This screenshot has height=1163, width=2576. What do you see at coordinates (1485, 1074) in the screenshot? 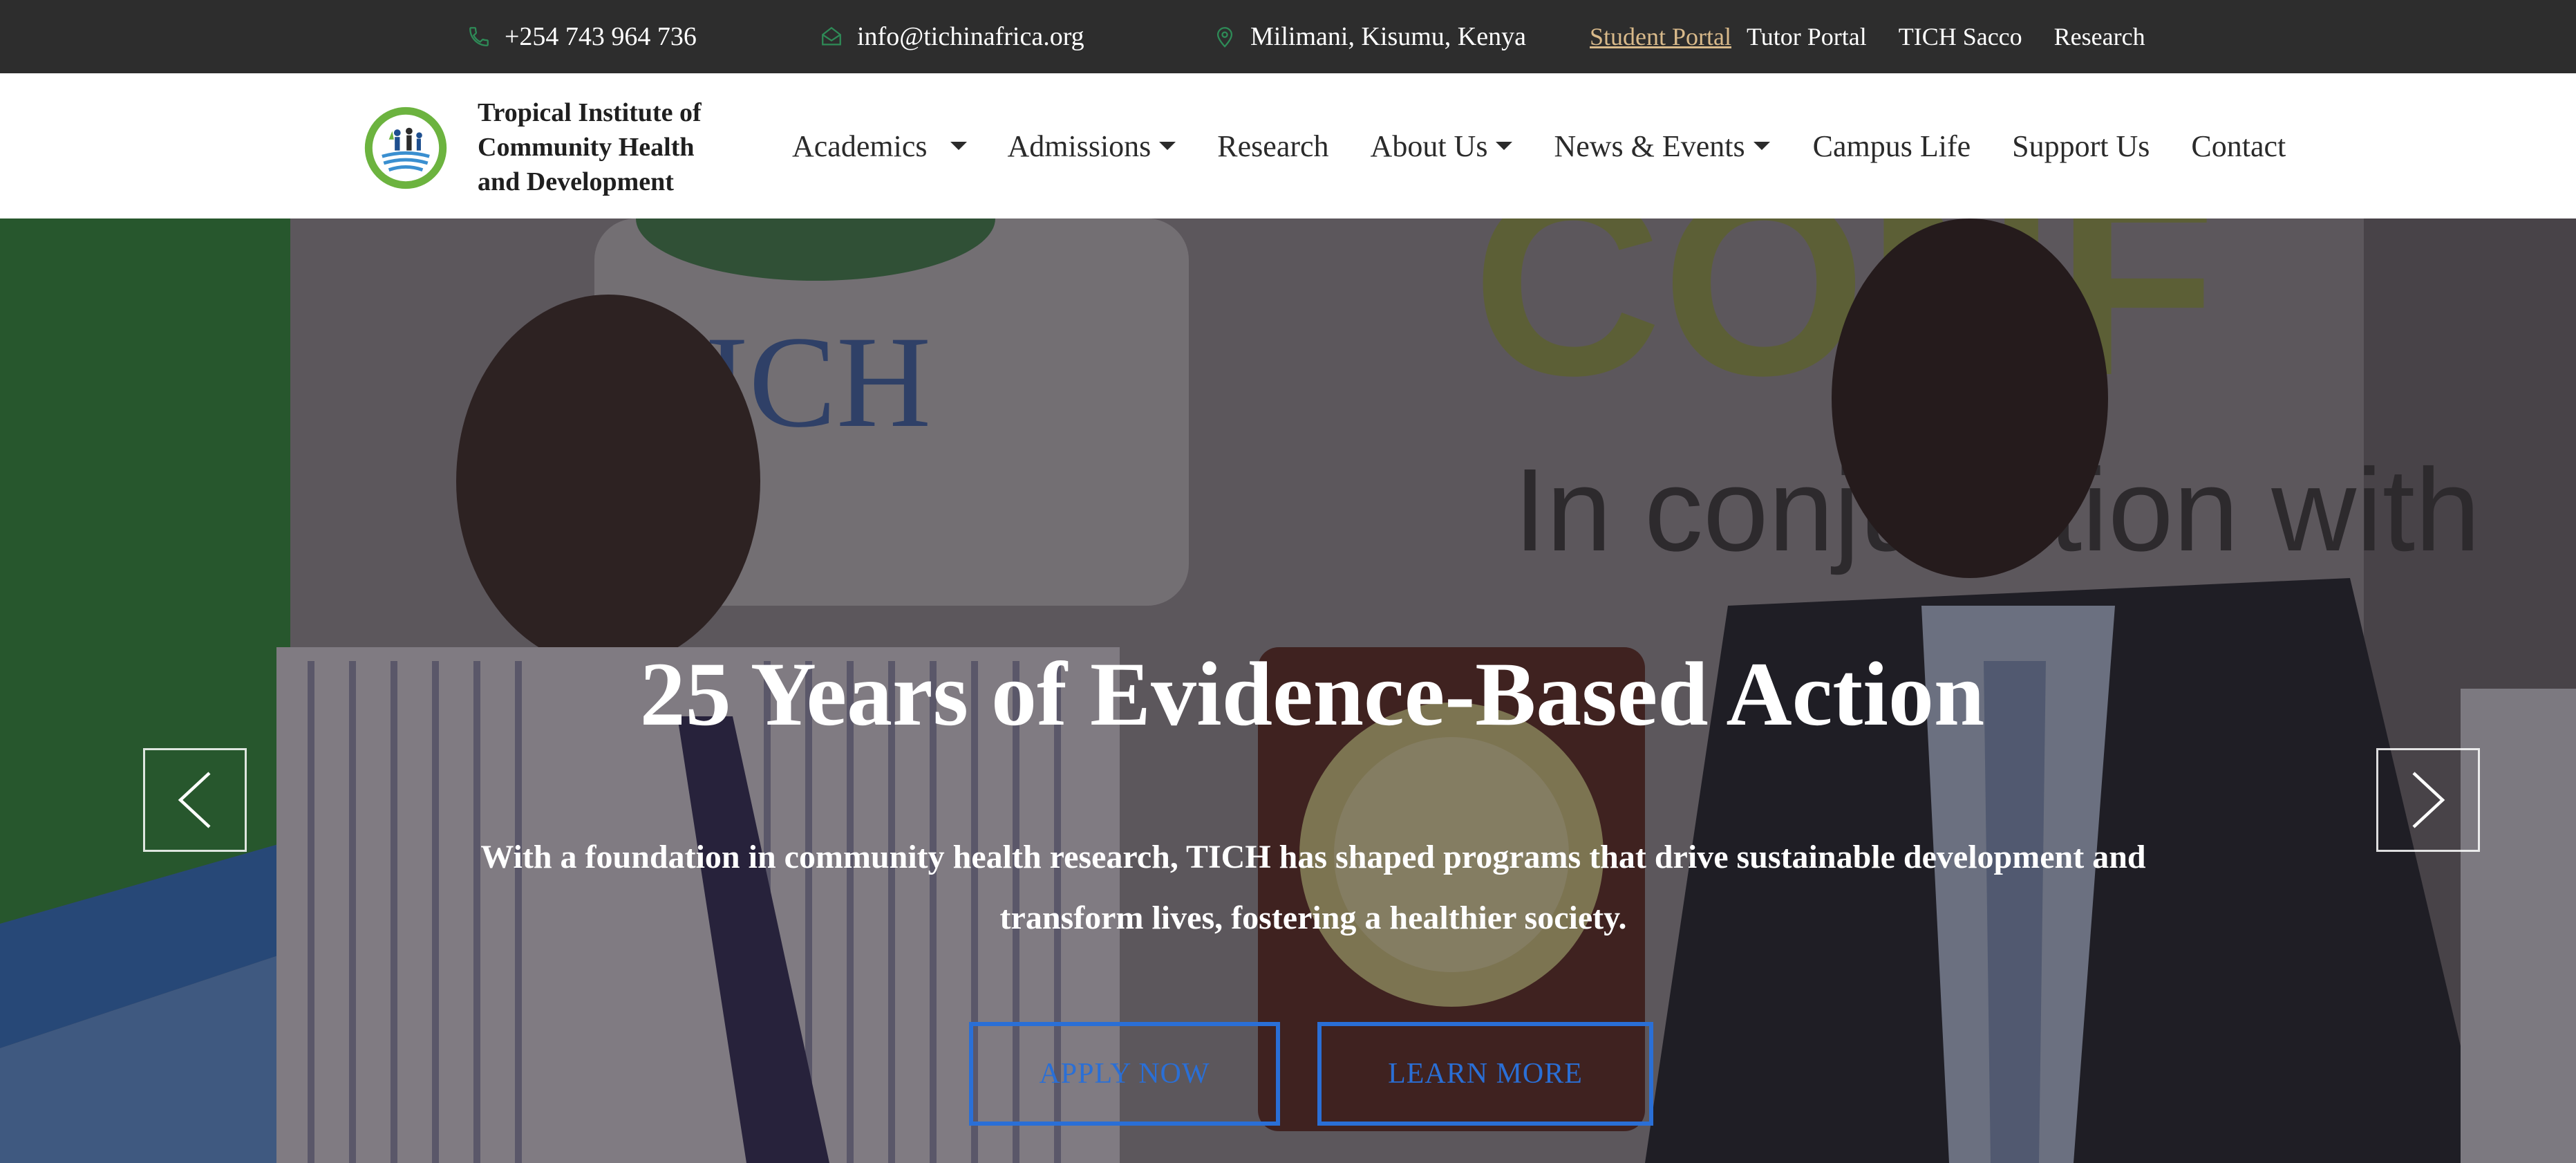
I see `learn-more-button: LEARN MORE` at bounding box center [1485, 1074].